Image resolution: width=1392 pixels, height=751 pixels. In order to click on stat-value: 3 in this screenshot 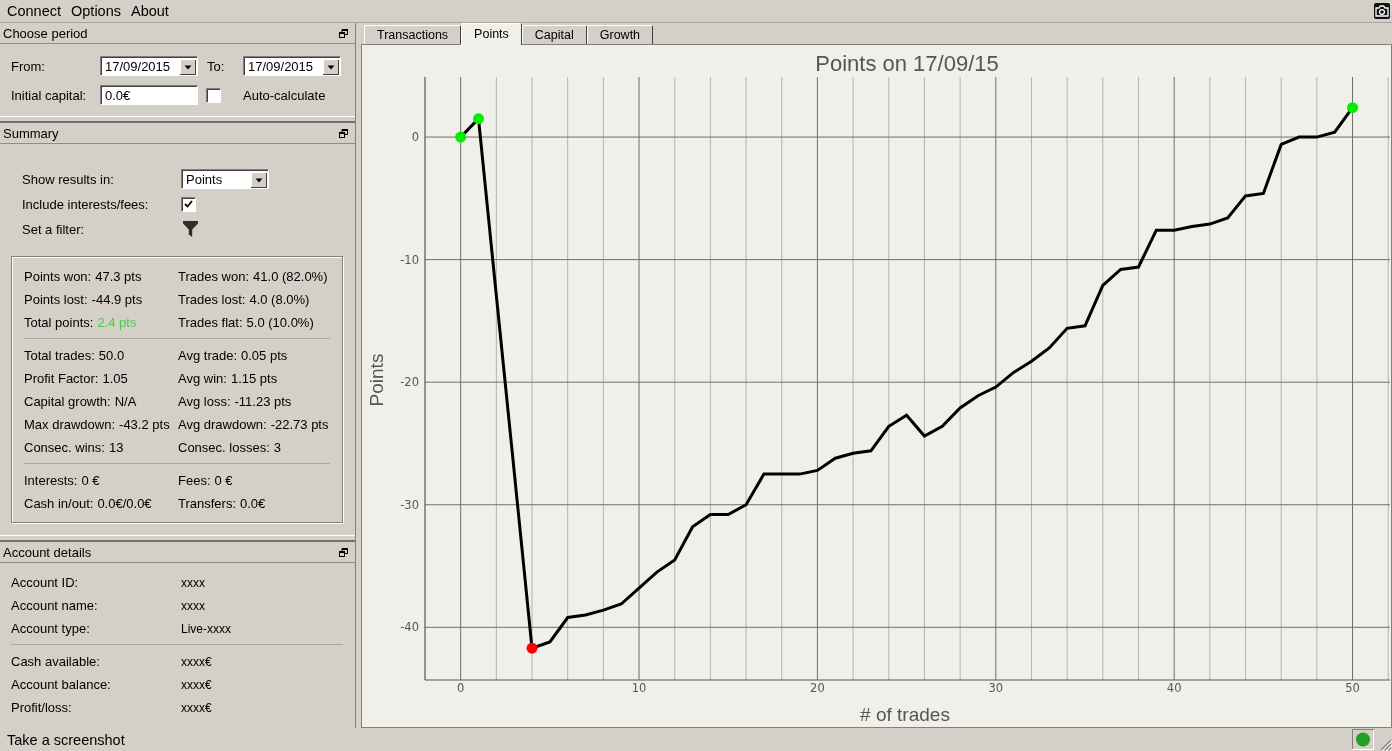, I will do `click(277, 447)`.